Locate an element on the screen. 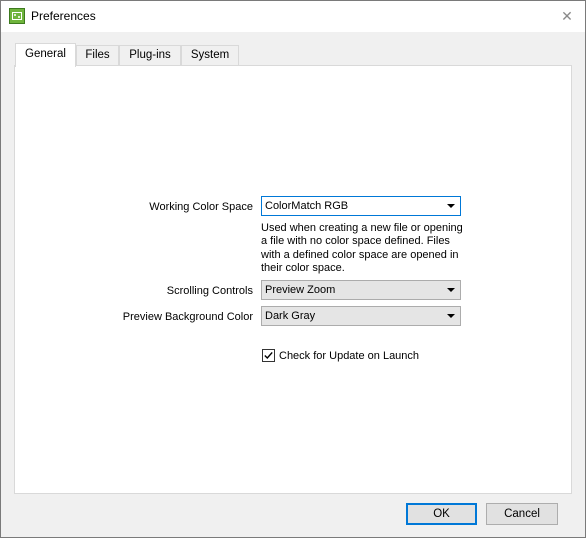 The height and width of the screenshot is (538, 586). working-color-space-label: Working Color Space is located at coordinates (201, 207).